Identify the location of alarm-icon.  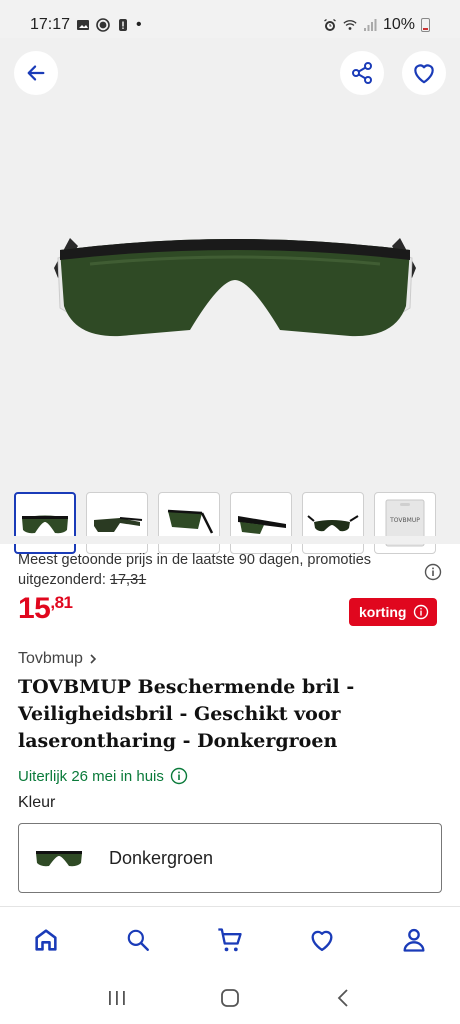
(330, 24).